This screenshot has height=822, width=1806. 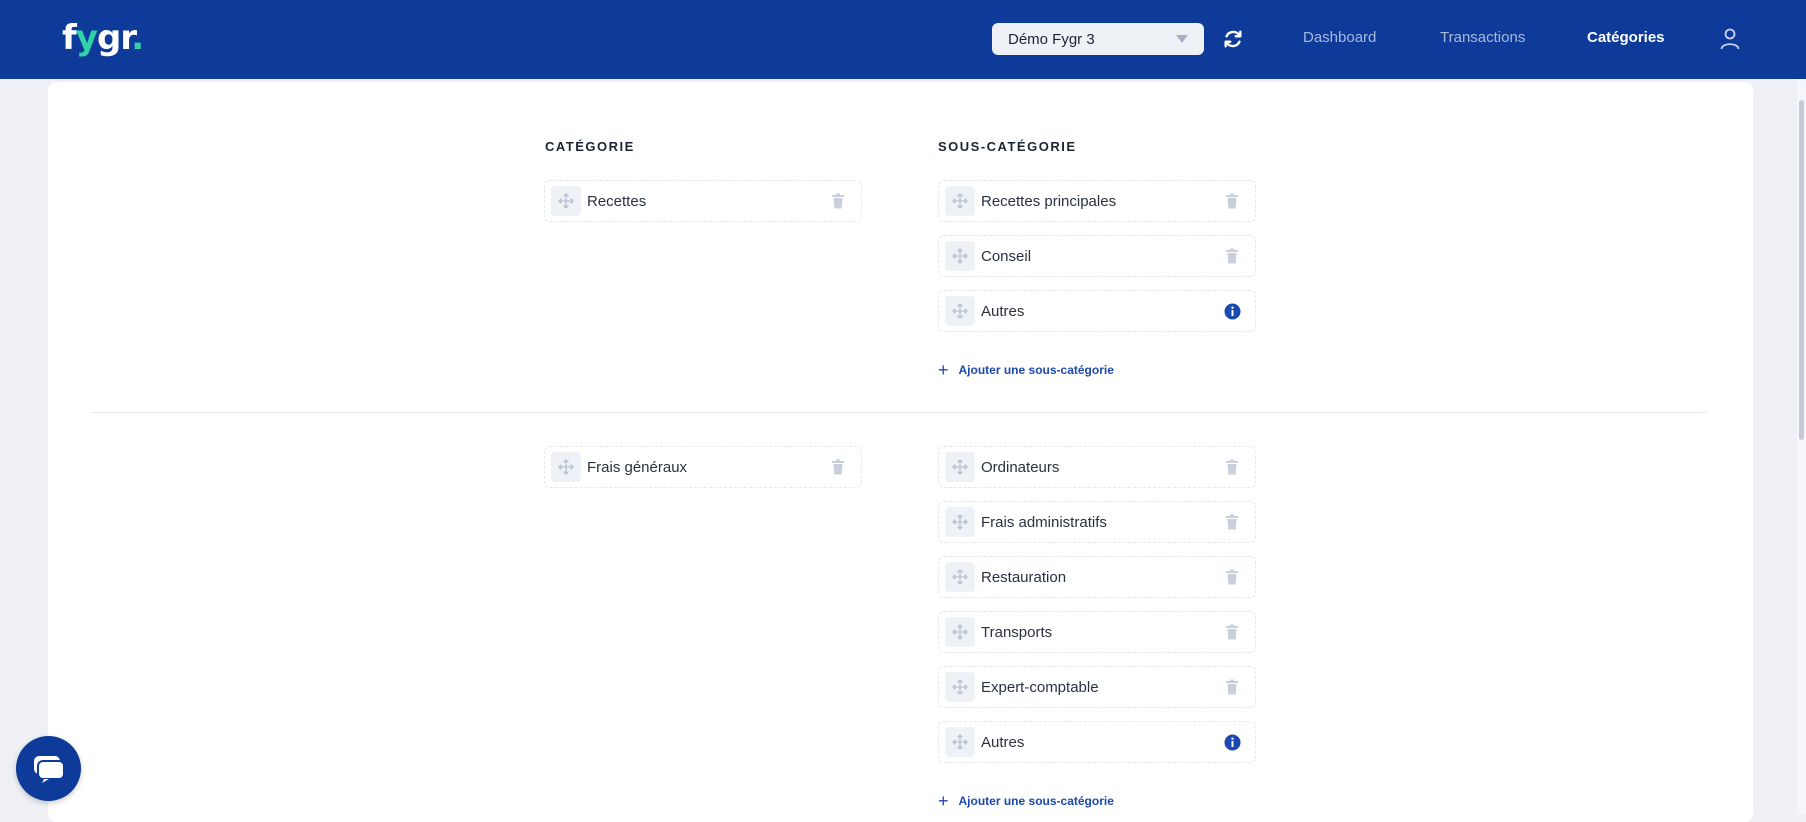 What do you see at coordinates (103, 38) in the screenshot?
I see `fygr-logo: fygr.` at bounding box center [103, 38].